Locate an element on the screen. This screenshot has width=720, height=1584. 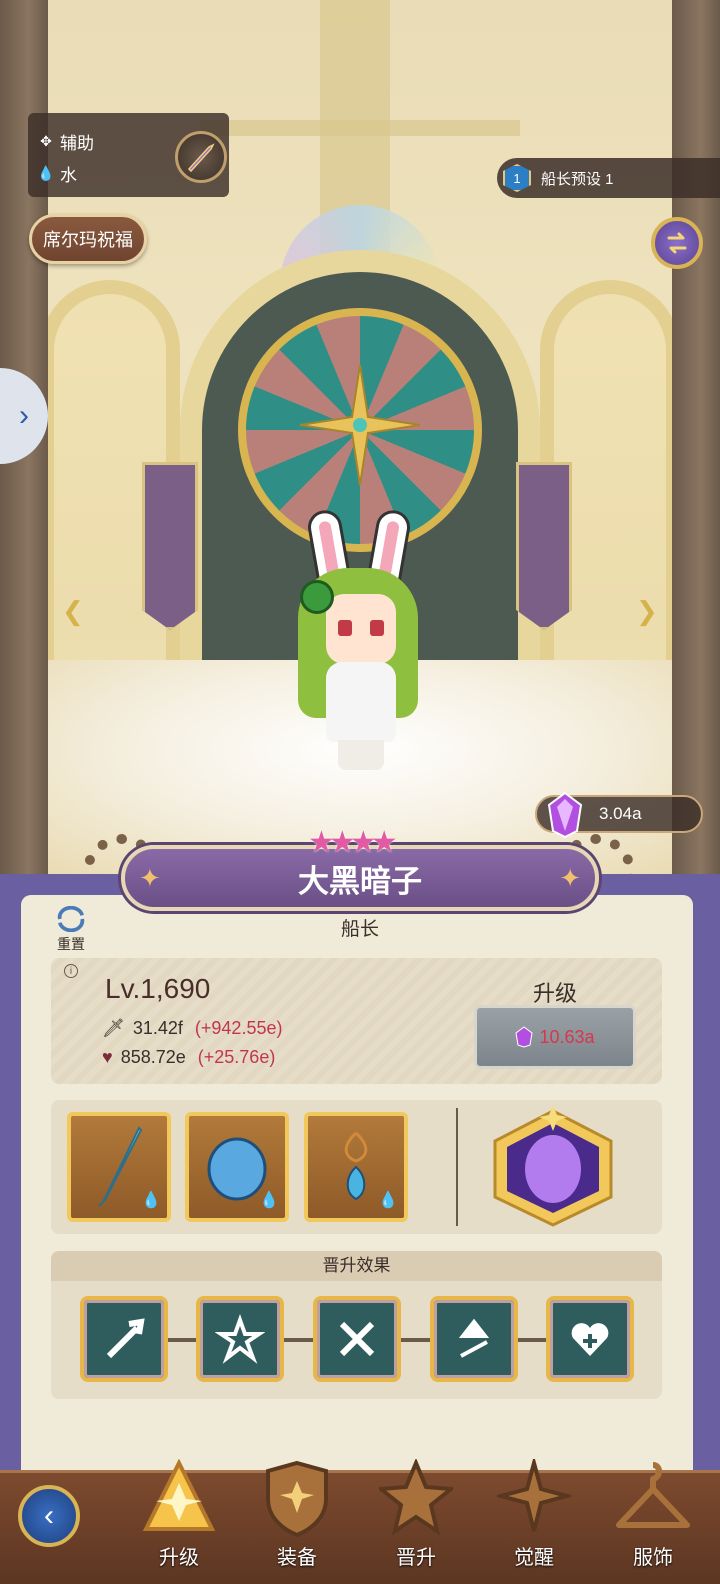
nav-equipment: 装备 is located at coordinates (297, 1505).